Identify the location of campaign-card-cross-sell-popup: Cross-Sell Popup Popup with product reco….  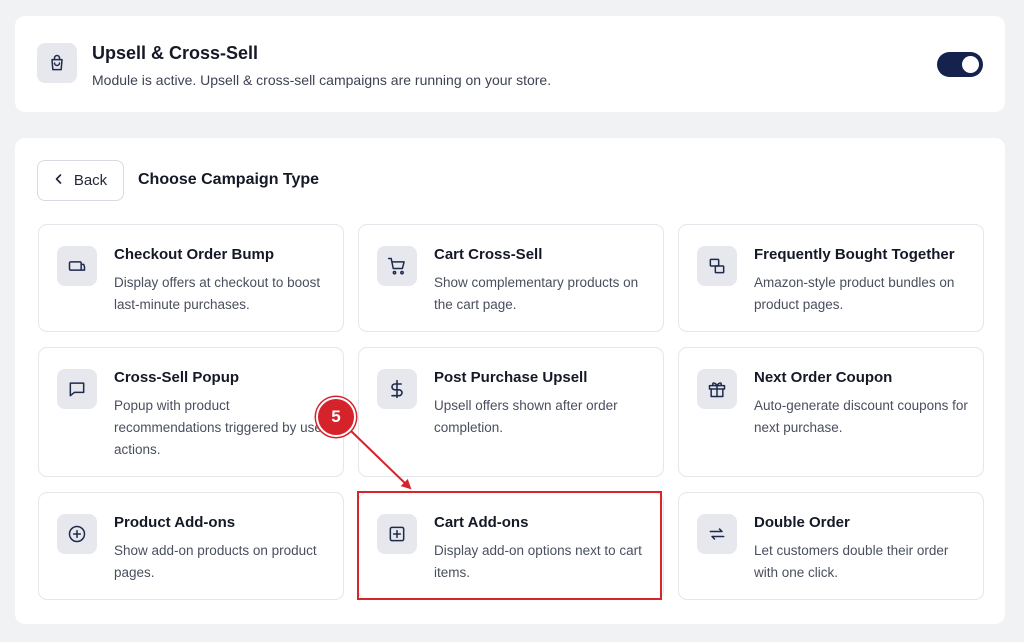
(191, 412).